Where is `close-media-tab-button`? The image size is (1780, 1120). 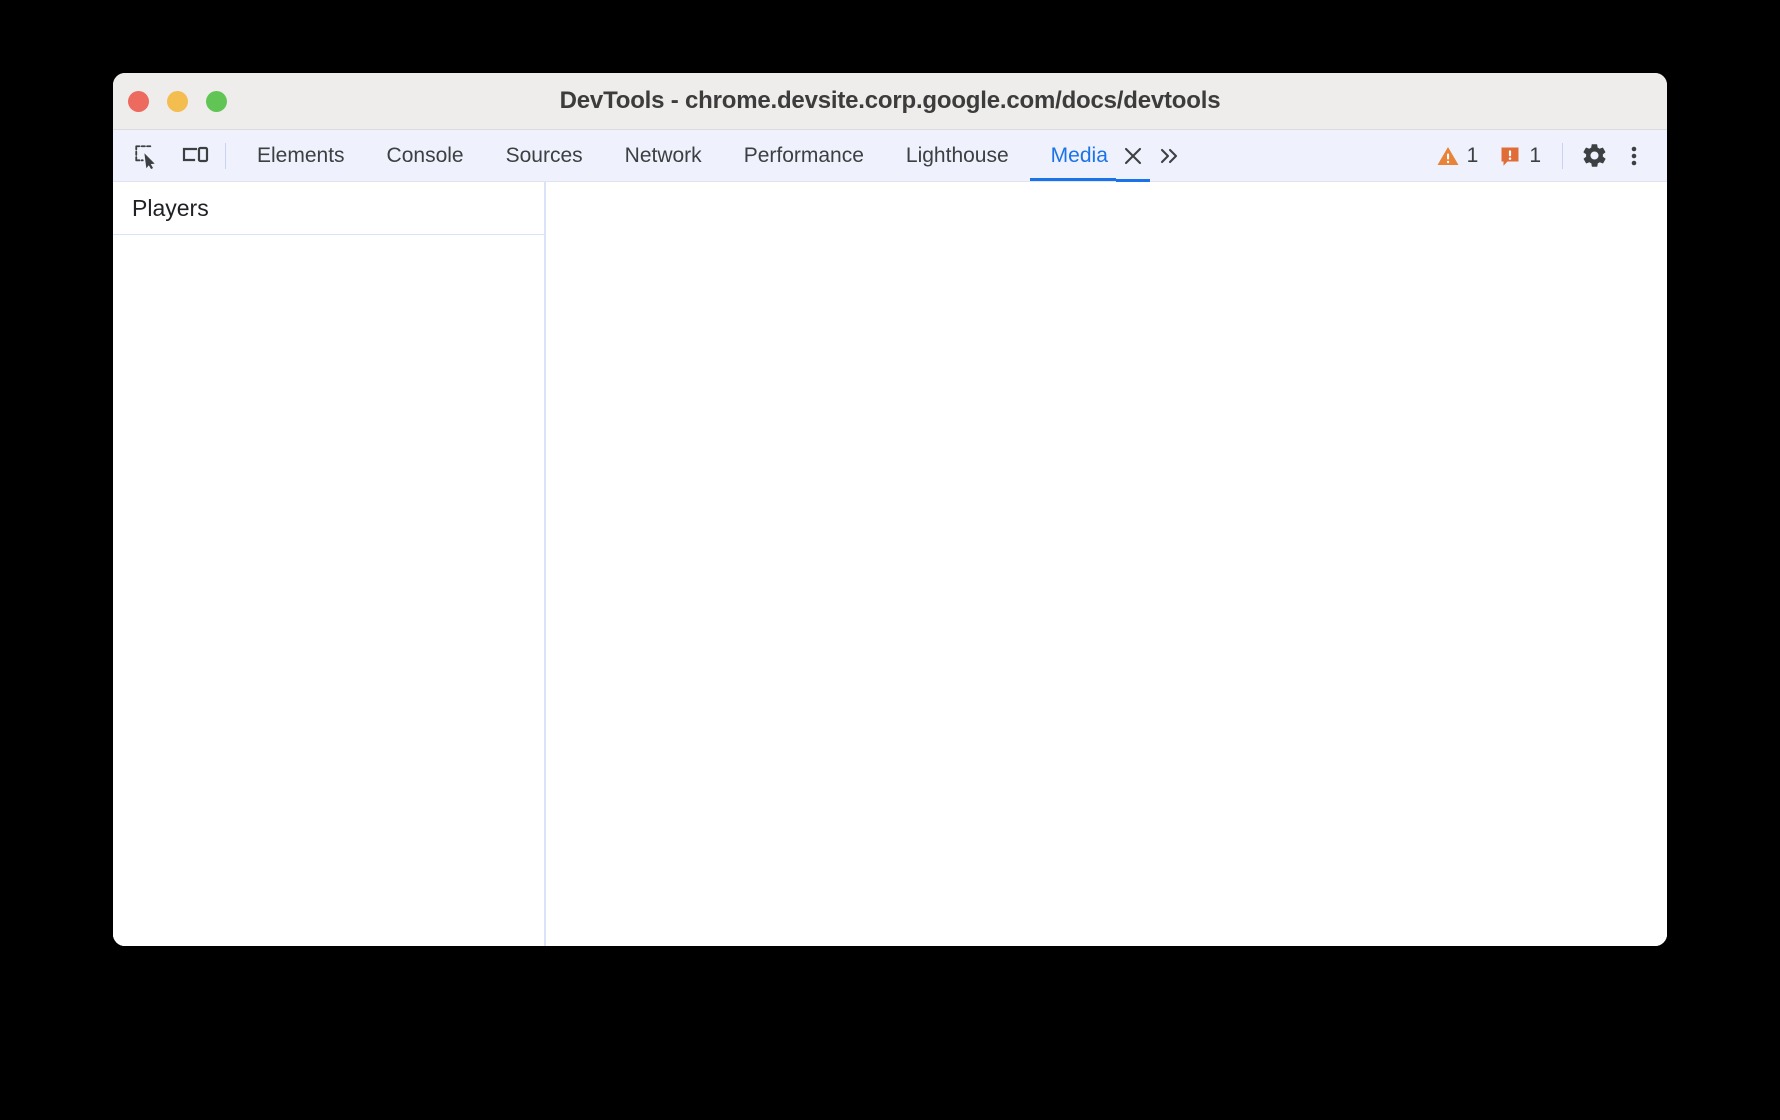
close-media-tab-button is located at coordinates (1132, 156).